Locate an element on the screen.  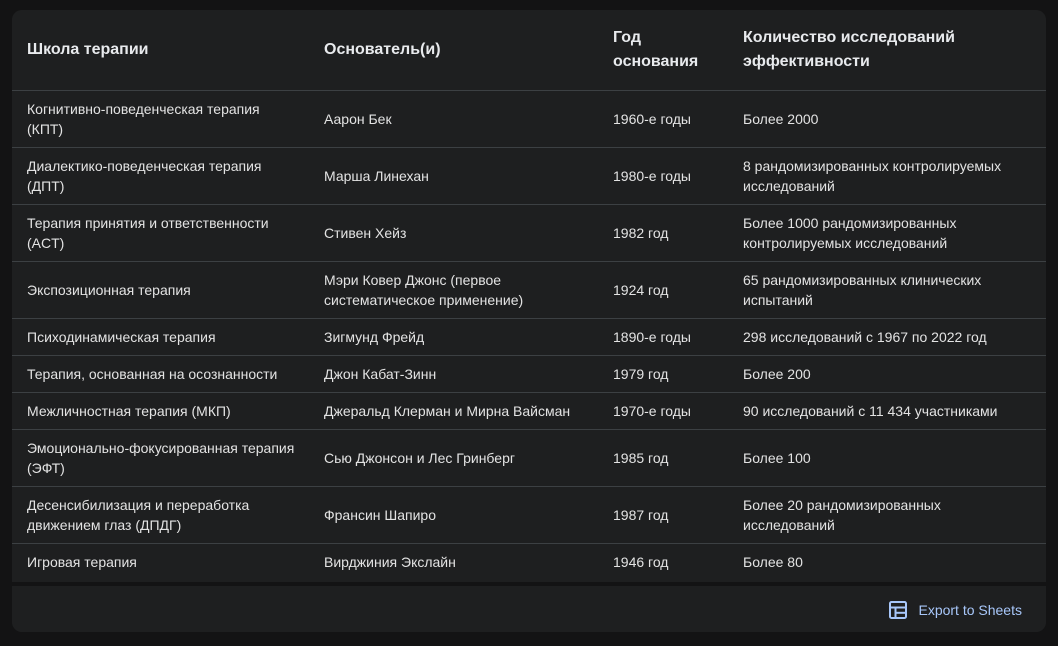
cell-school: Экспозиционная терапия is located at coordinates (160, 290).